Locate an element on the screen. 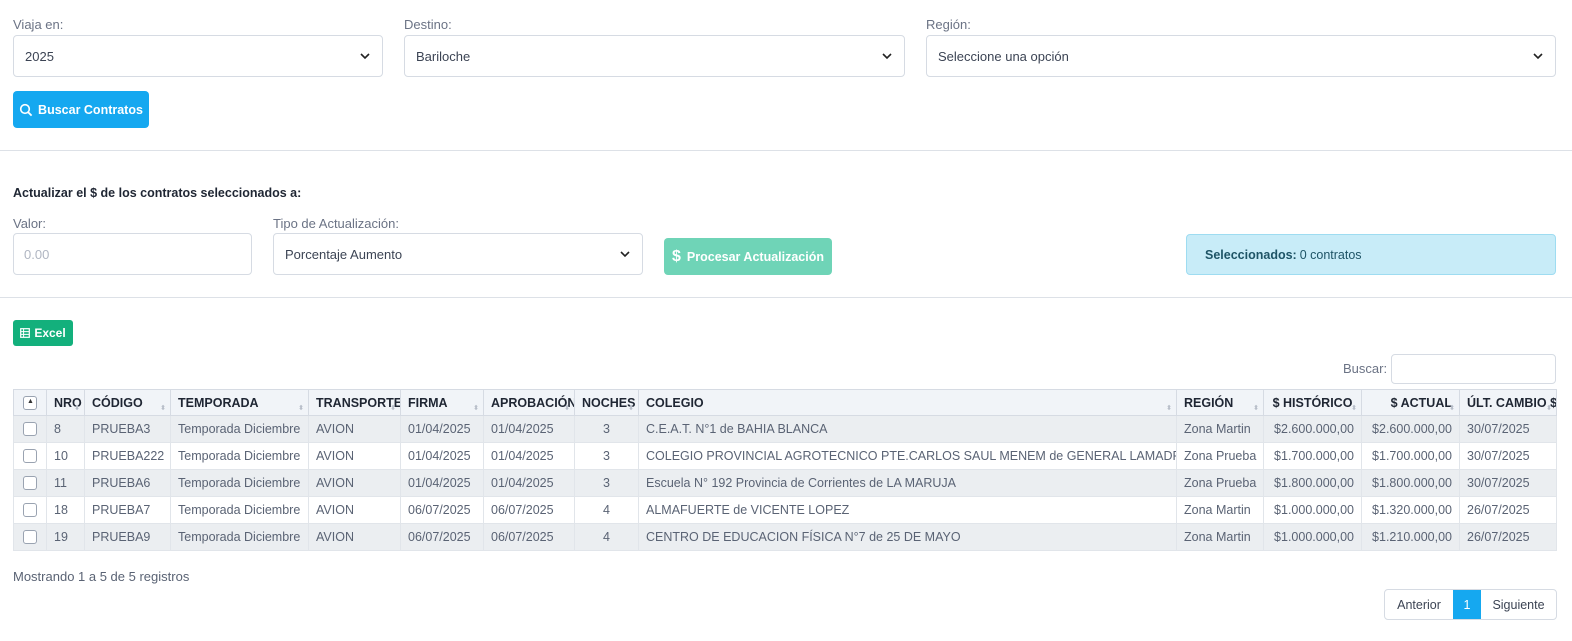 Image resolution: width=1572 pixels, height=641 pixels. cell-region: Zona Prueba is located at coordinates (1220, 456).